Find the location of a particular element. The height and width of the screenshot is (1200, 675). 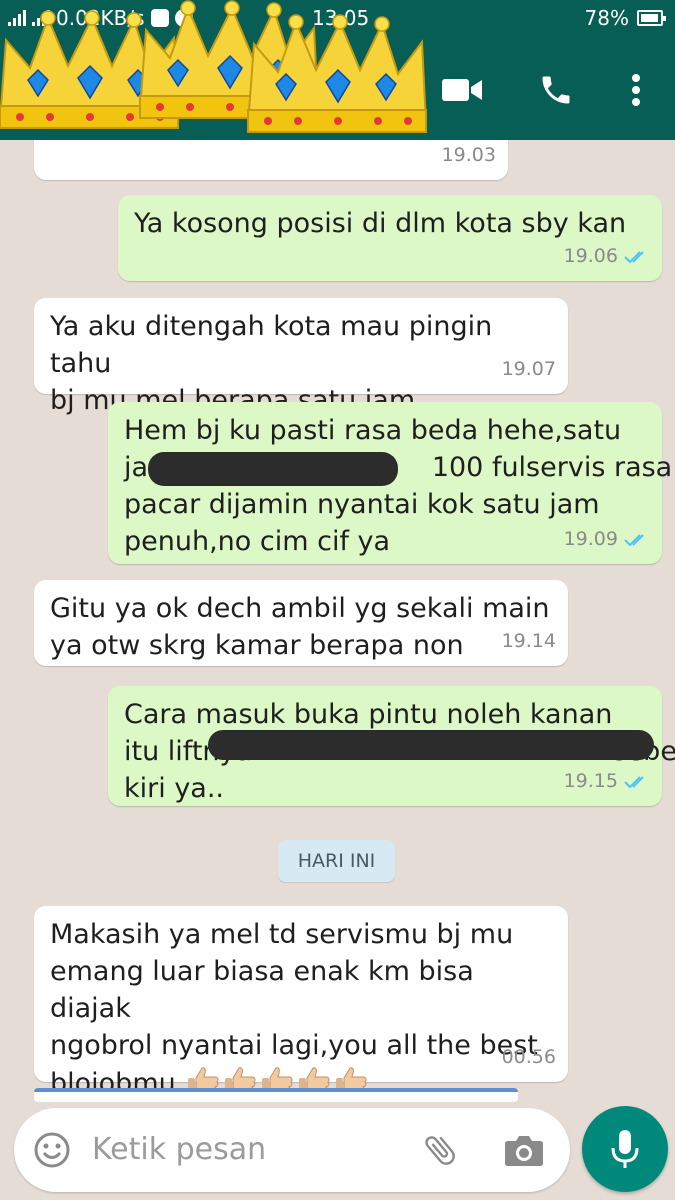

message-meta: 19.15 is located at coordinates (607, 781).